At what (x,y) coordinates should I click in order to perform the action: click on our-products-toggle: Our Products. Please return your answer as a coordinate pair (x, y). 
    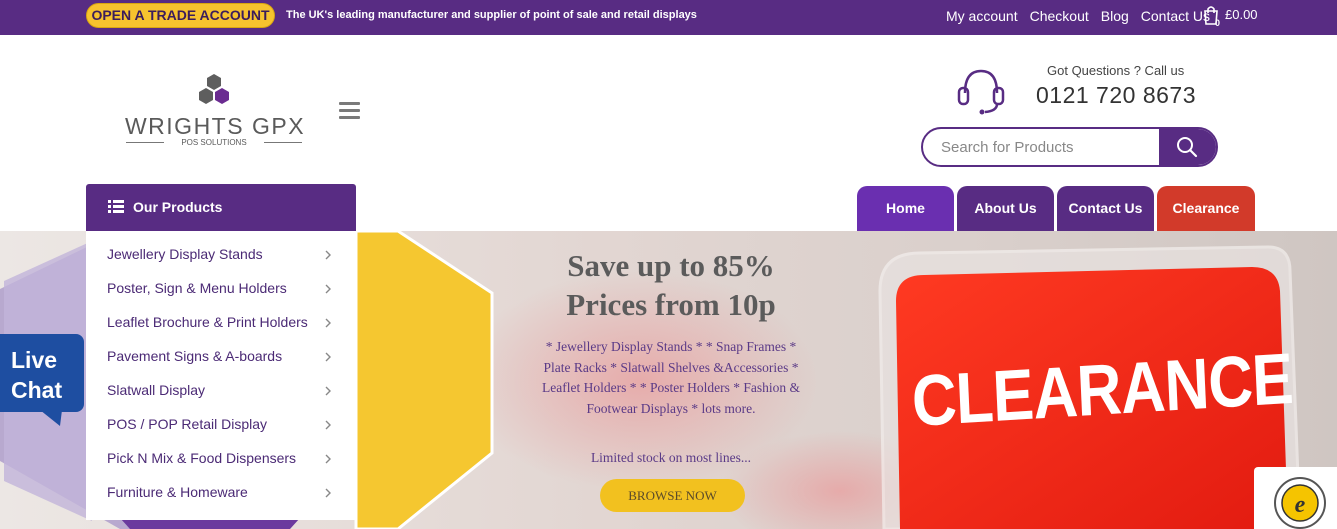
    Looking at the image, I should click on (221, 207).